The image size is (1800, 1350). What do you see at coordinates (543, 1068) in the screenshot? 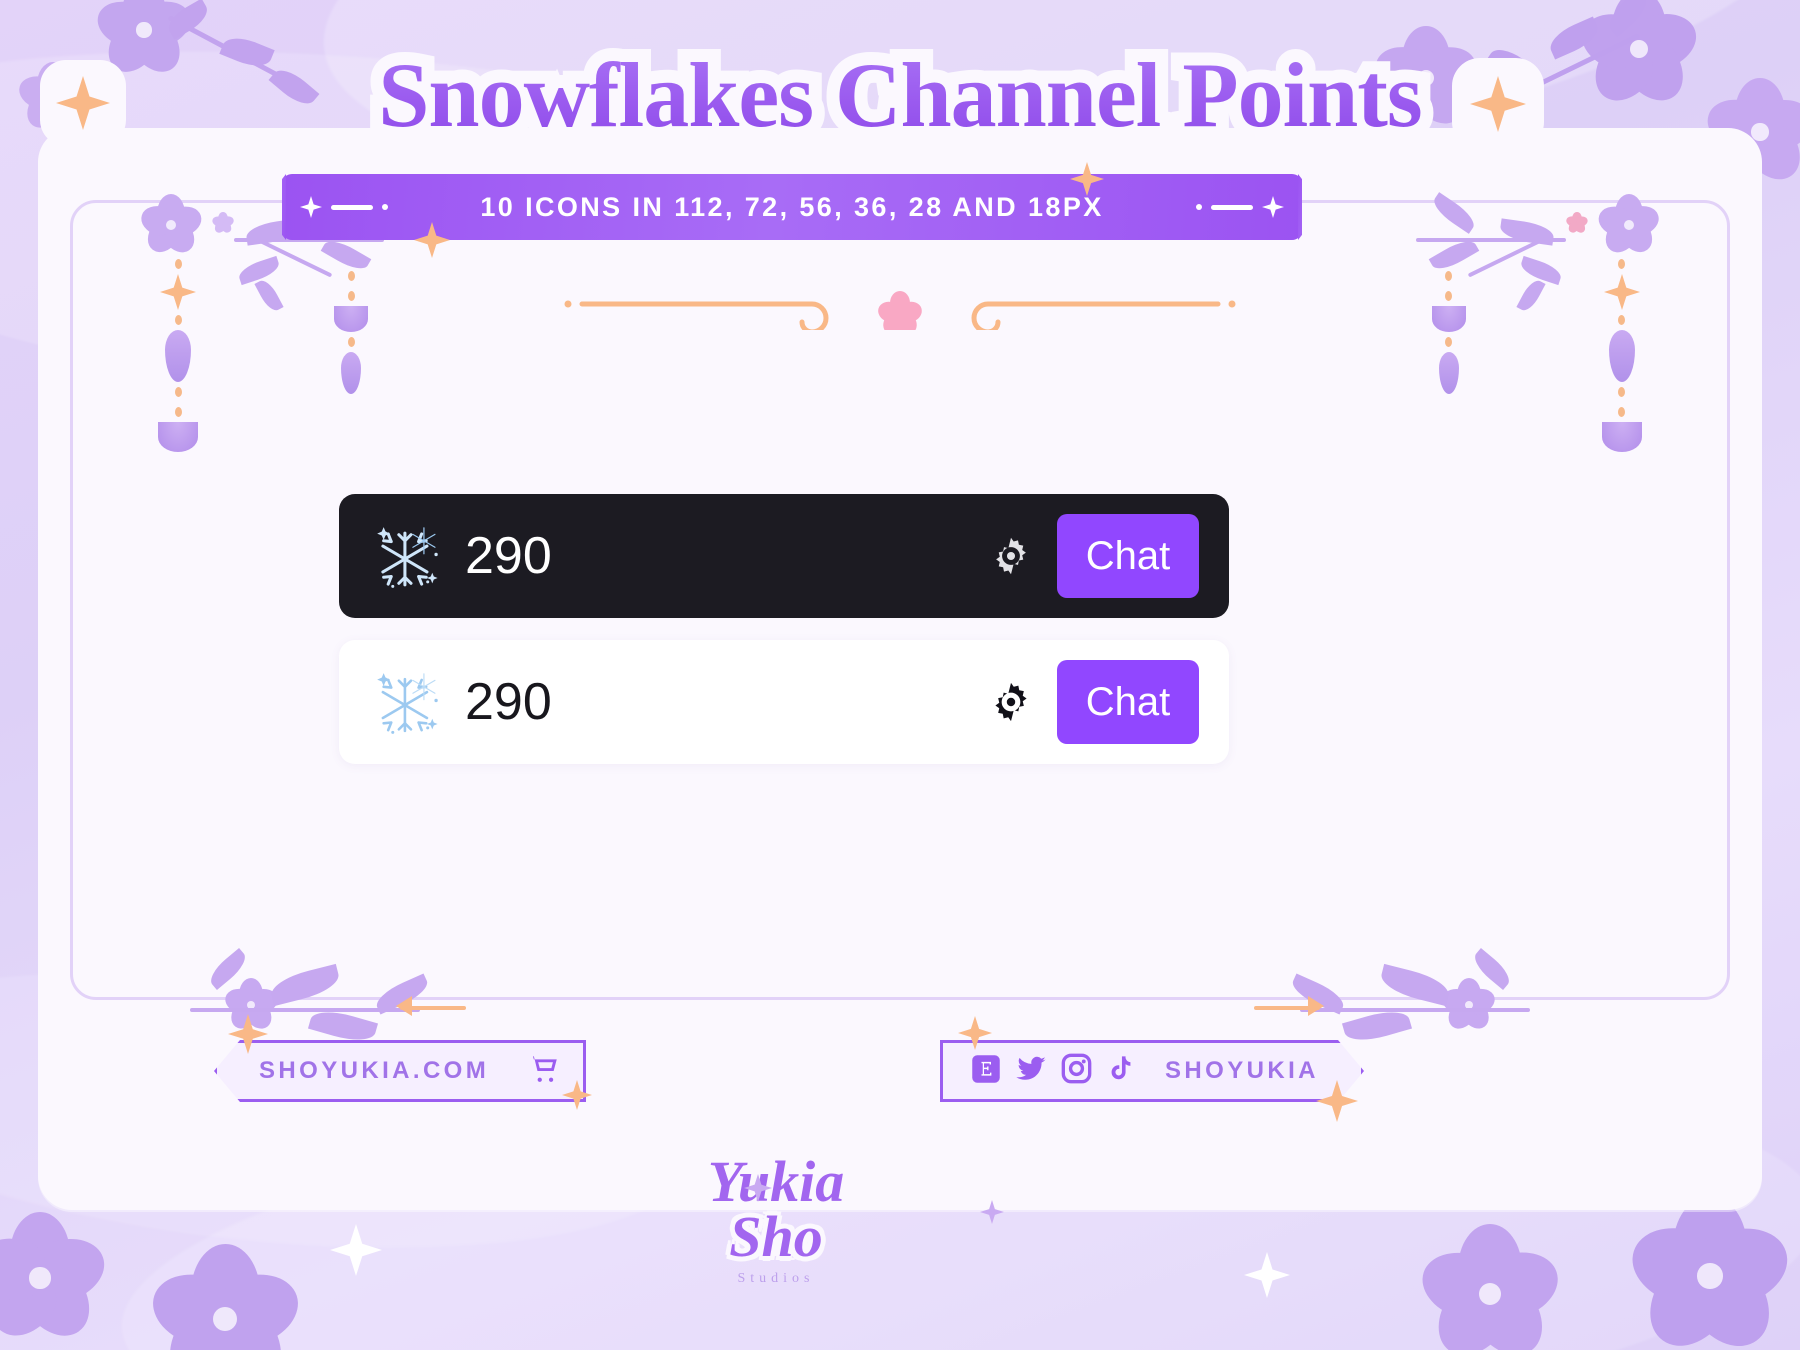
I see `shopping-cart-glyph` at bounding box center [543, 1068].